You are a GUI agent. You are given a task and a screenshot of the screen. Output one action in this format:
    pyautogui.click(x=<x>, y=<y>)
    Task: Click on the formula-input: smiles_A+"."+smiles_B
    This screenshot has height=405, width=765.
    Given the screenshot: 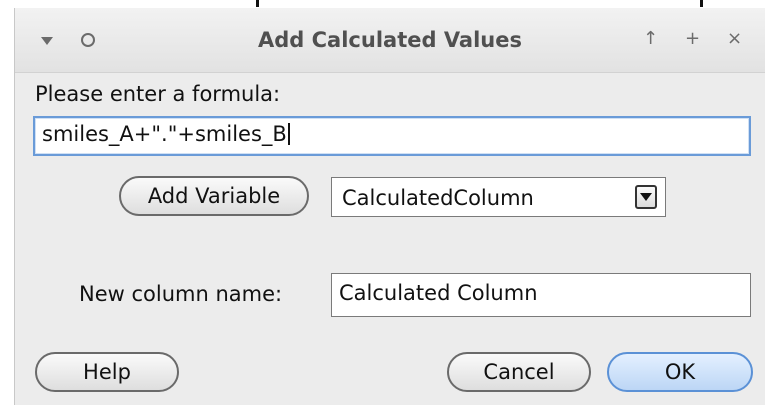 What is the action you would take?
    pyautogui.click(x=392, y=136)
    